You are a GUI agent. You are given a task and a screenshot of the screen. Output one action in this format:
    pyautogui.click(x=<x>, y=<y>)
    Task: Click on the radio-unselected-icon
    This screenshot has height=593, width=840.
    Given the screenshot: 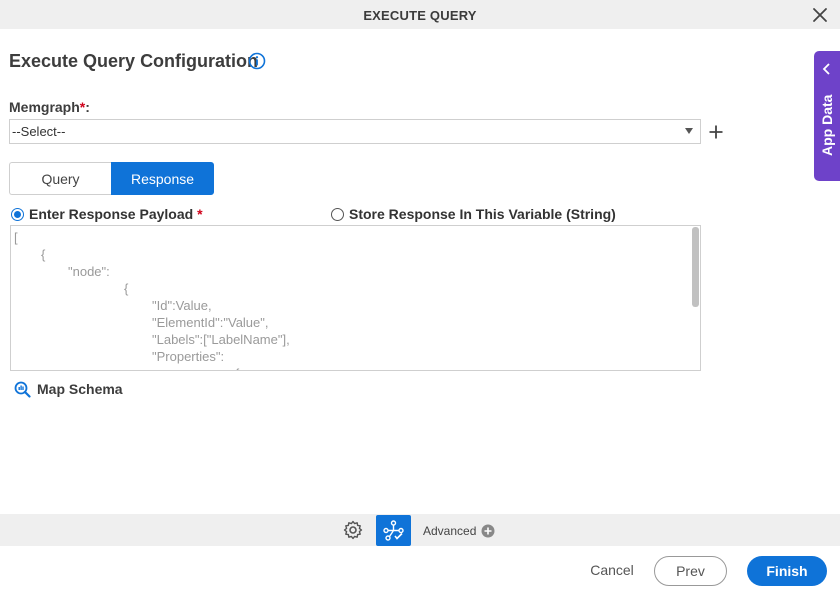 What is the action you would take?
    pyautogui.click(x=337, y=214)
    